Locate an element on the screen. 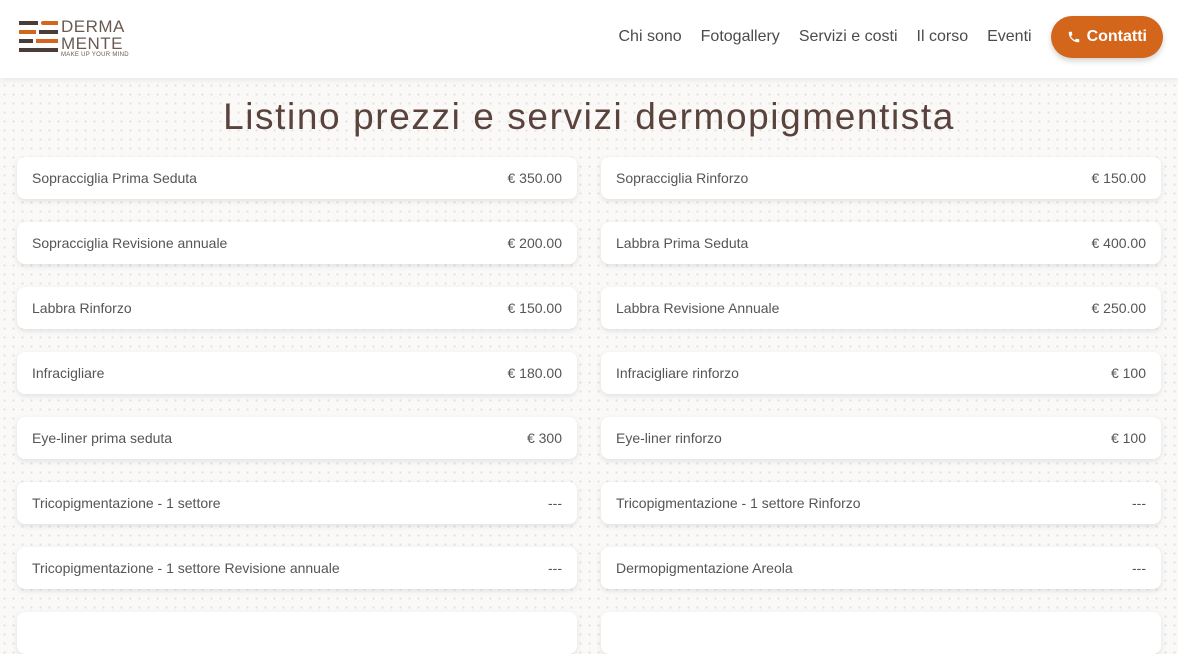 The image size is (1178, 654). logo-wordmark: DERMA MENTE is located at coordinates (93, 35).